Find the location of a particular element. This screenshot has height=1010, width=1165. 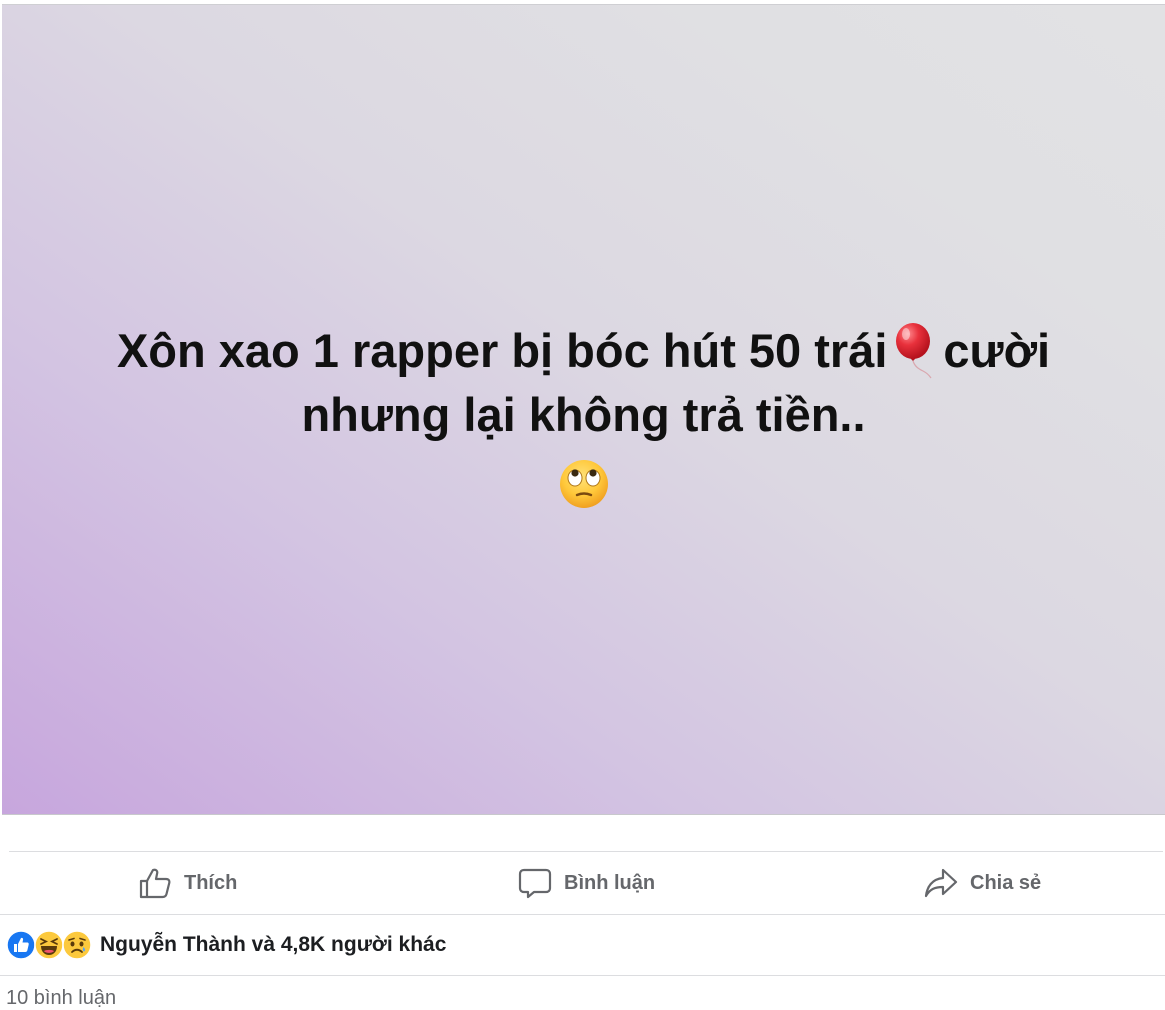

post-action-bar: Thích Bình luận Chia sẻ is located at coordinates (582, 883).